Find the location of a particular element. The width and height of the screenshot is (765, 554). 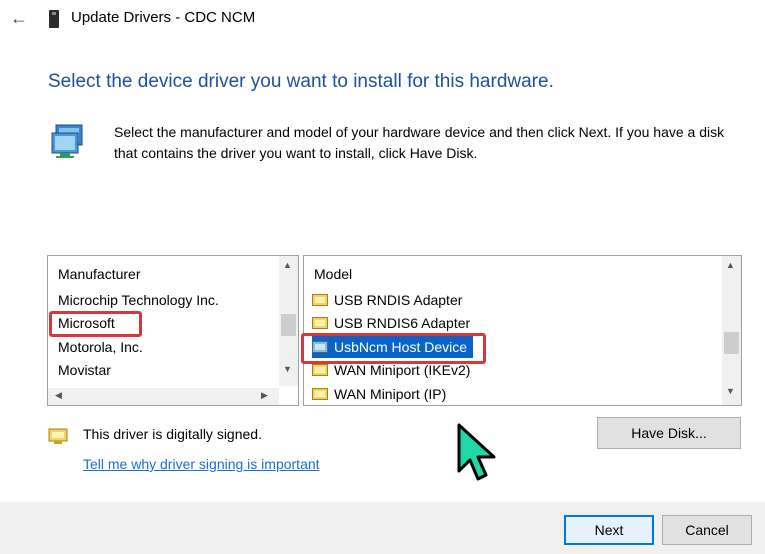

list-item-label: USB RNDIS6 Adapter is located at coordinates (402, 323).